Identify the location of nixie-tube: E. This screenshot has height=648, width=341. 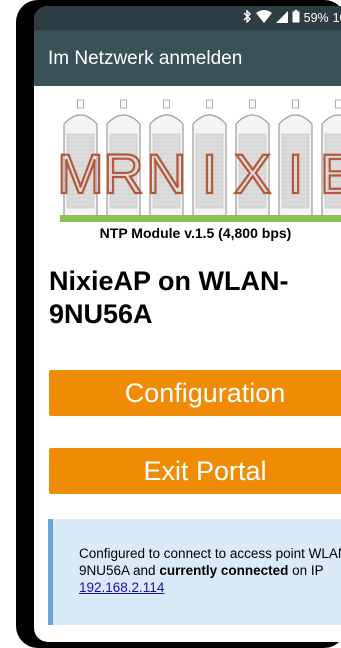
(330, 157).